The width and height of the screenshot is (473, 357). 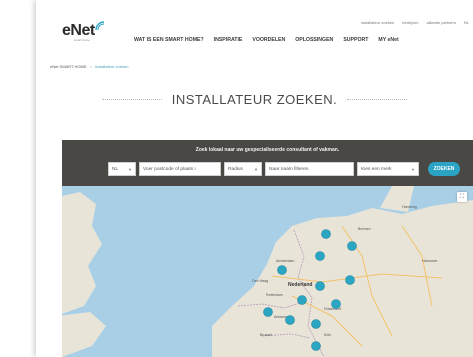 What do you see at coordinates (441, 22) in the screenshot?
I see `top-link-partners: alliantie partners` at bounding box center [441, 22].